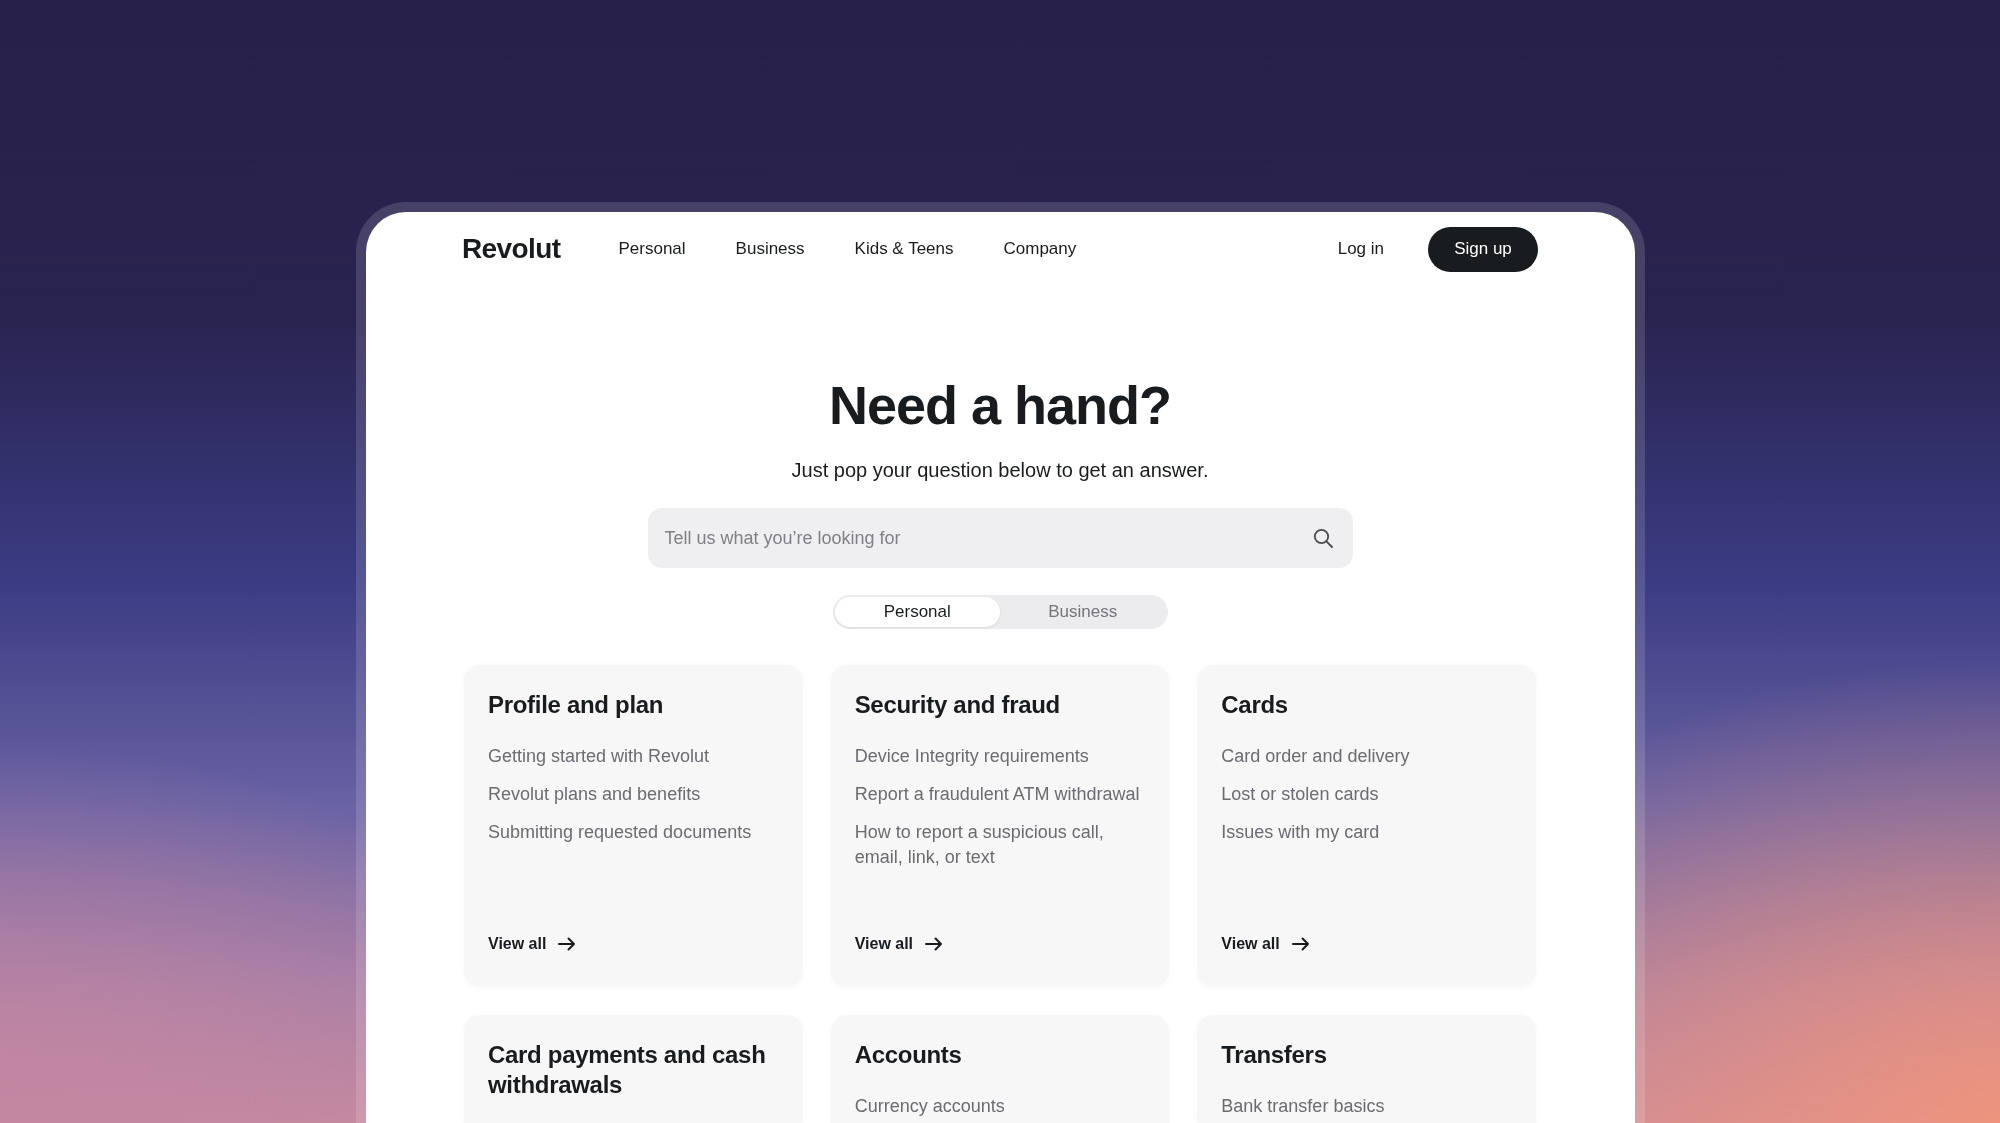  What do you see at coordinates (1000, 406) in the screenshot?
I see `page-title: Need a hand?` at bounding box center [1000, 406].